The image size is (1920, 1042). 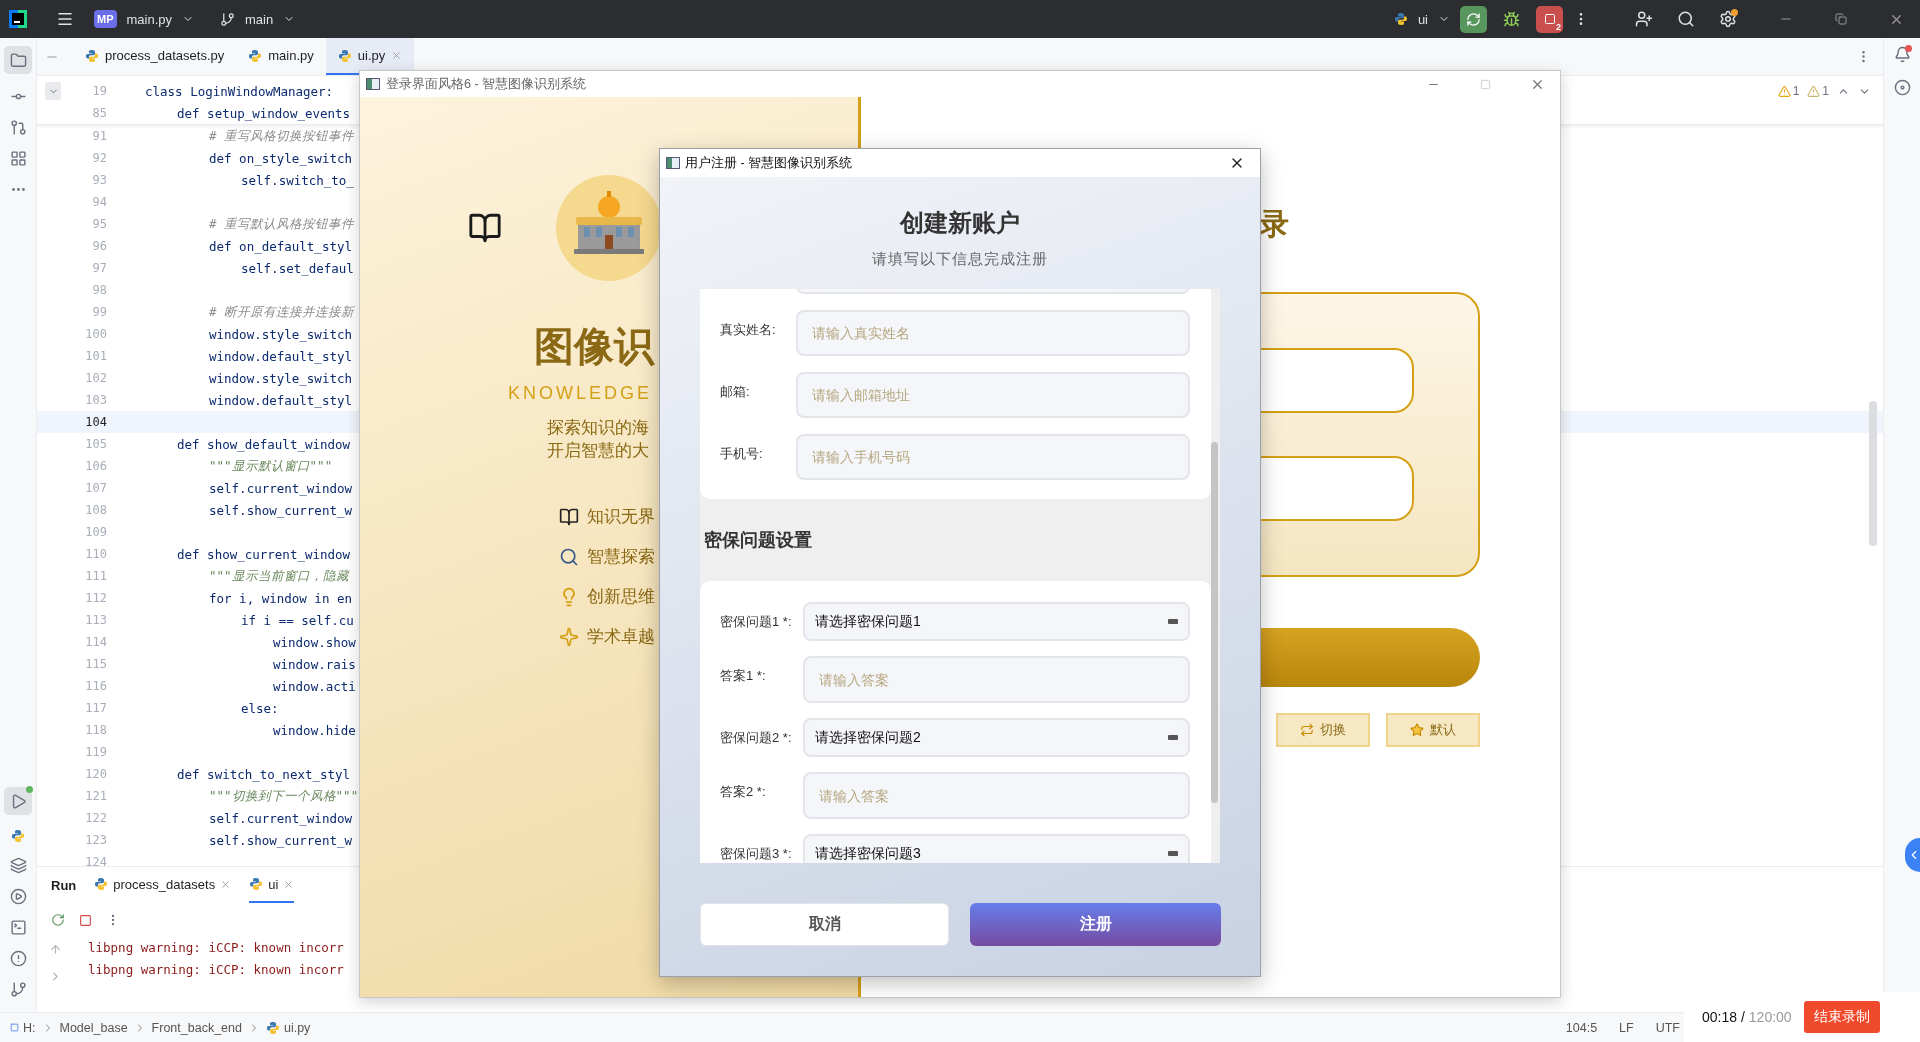 What do you see at coordinates (155, 56) in the screenshot?
I see `file-tab: process_datasets.py` at bounding box center [155, 56].